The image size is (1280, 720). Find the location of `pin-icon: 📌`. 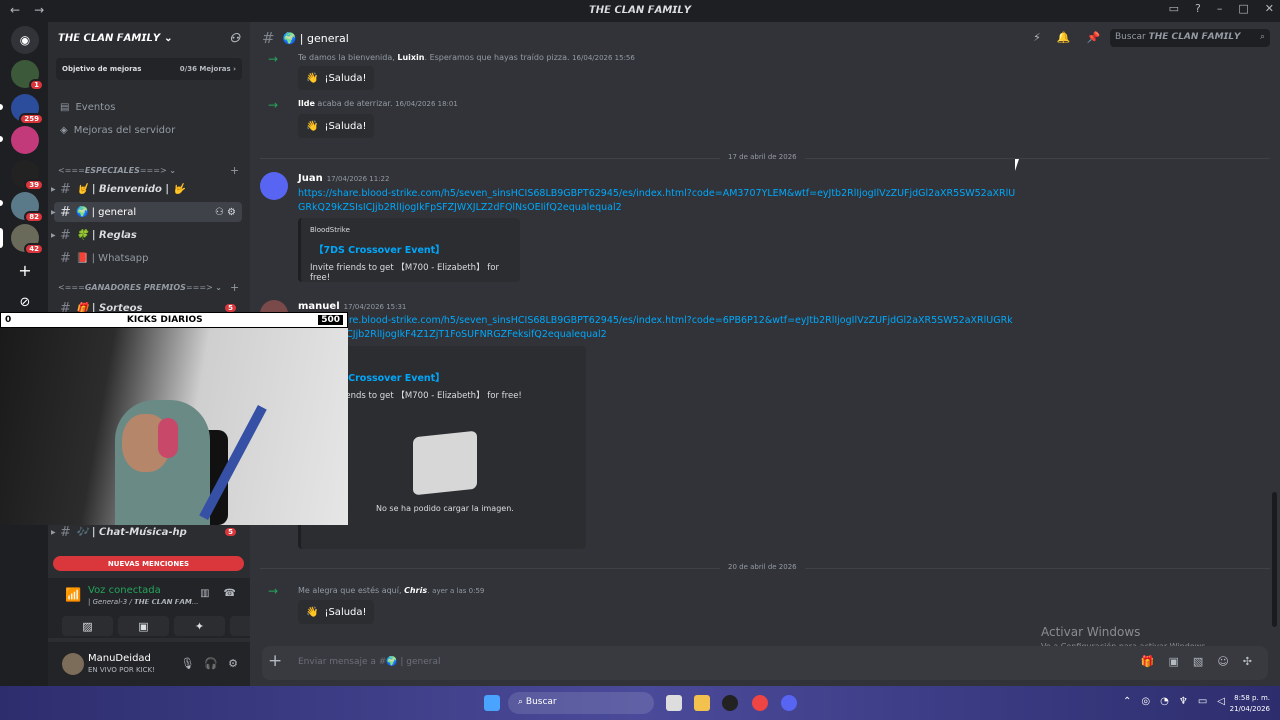

pin-icon: 📌 is located at coordinates (1094, 37).